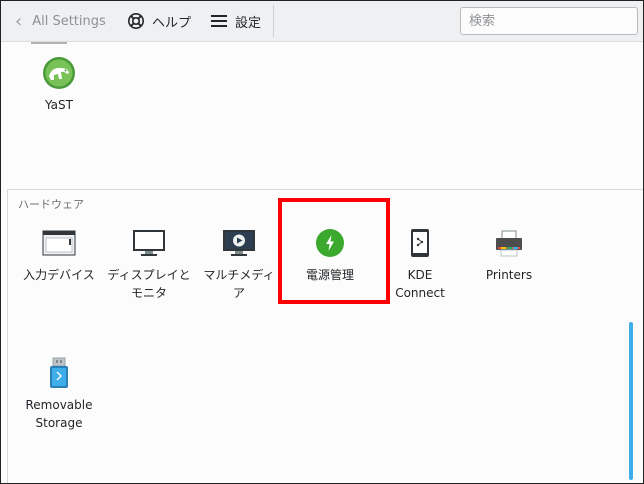 The image size is (644, 484). I want to click on kde-connect-icon, so click(420, 243).